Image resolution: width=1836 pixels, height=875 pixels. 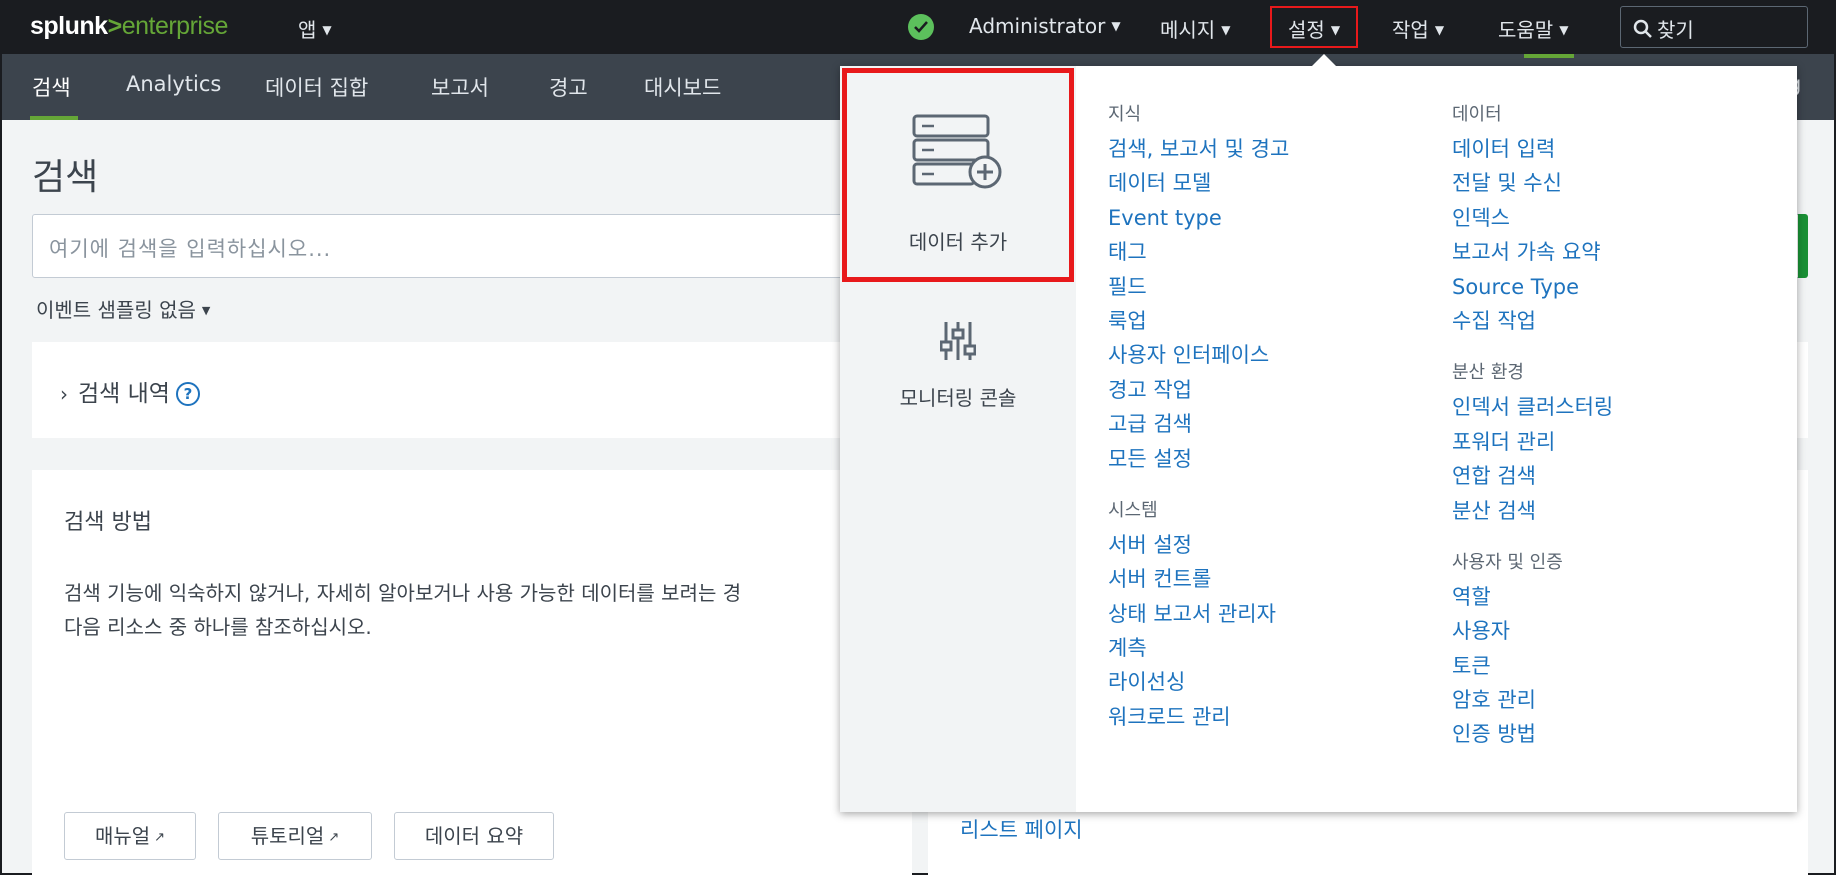 I want to click on menu-link-tags: 태그, so click(x=1198, y=252).